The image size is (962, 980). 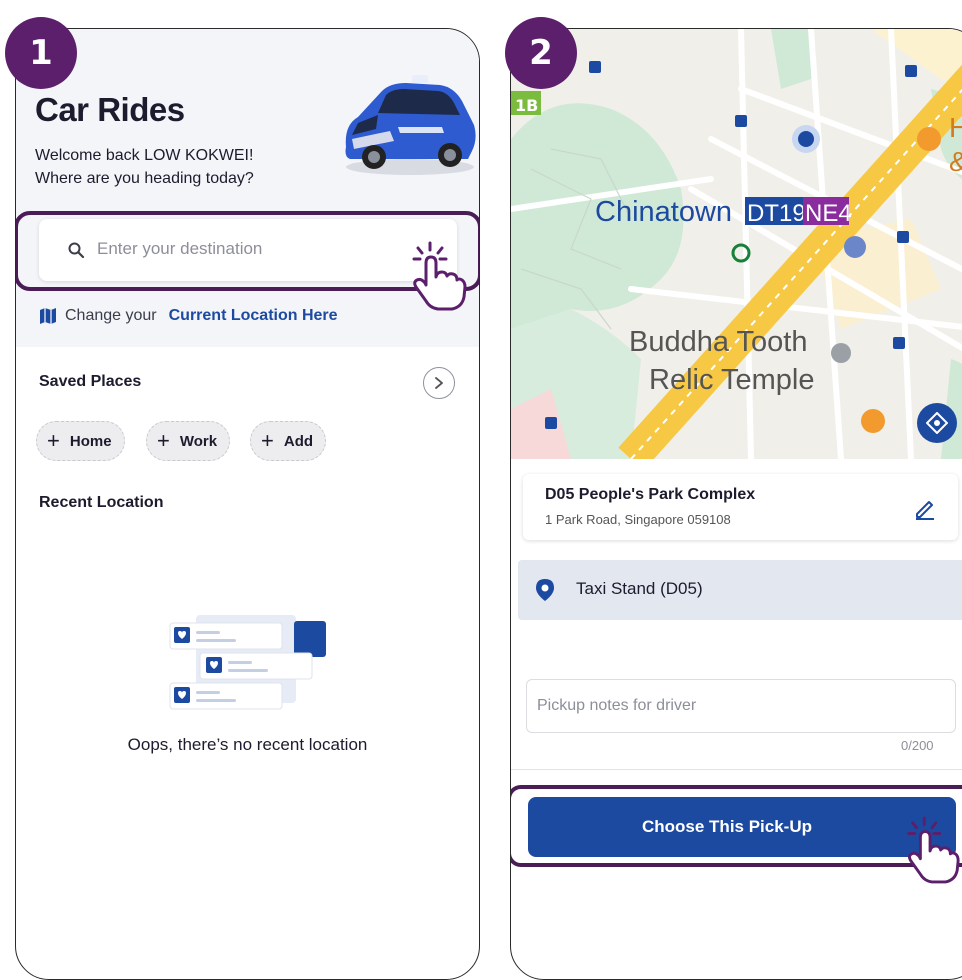 I want to click on taxi-car-illustration, so click(x=410, y=125).